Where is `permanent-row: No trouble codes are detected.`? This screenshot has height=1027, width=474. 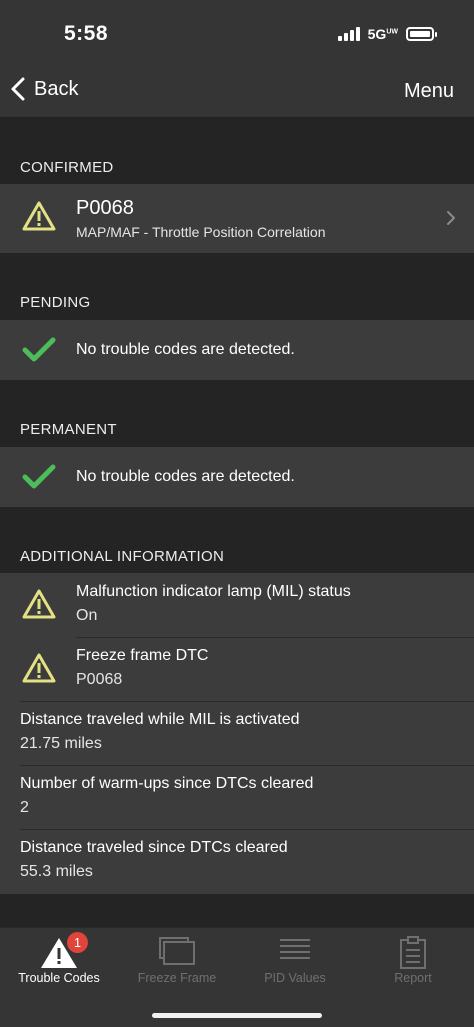 permanent-row: No trouble codes are detected. is located at coordinates (237, 477).